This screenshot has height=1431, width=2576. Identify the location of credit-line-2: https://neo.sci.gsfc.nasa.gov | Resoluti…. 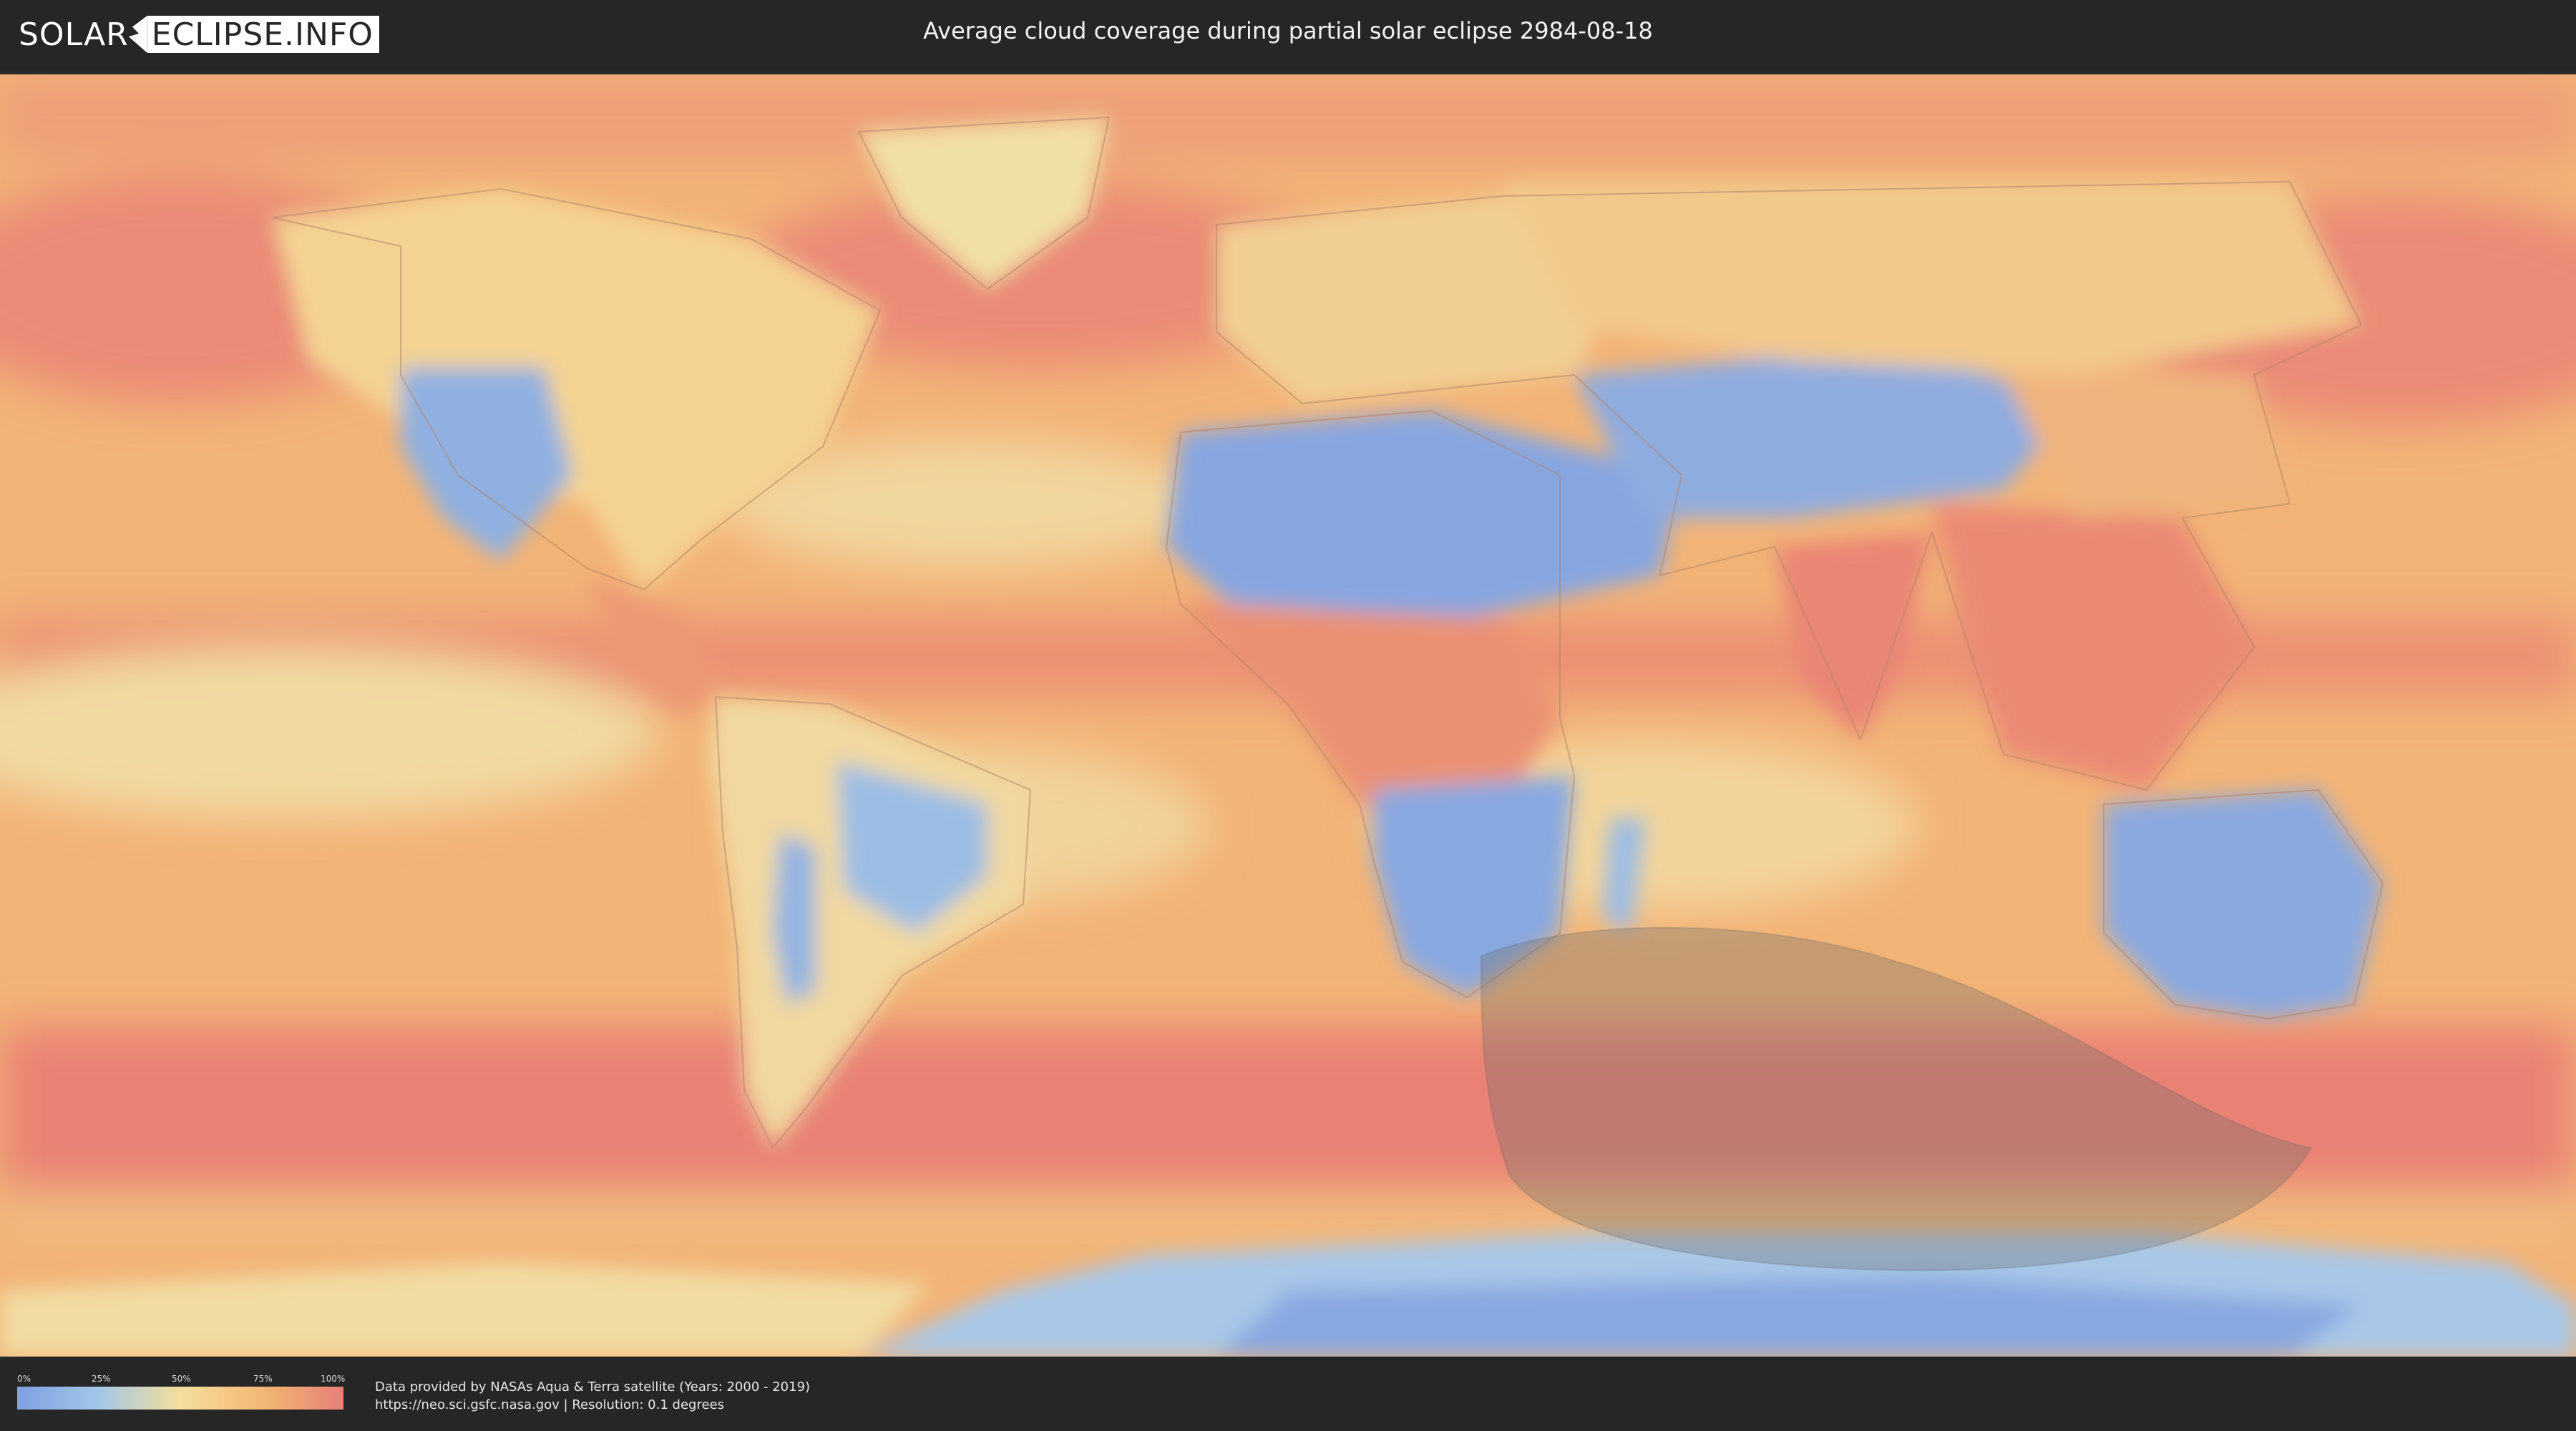
(549, 1404).